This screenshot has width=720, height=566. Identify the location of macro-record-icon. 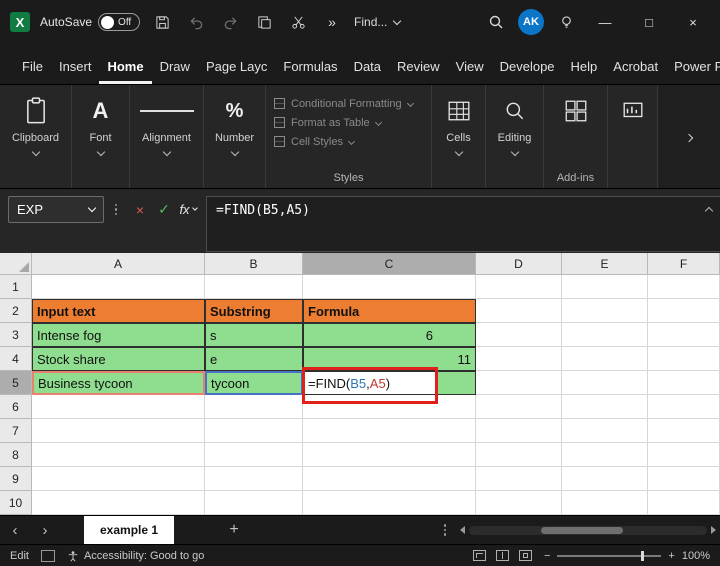
(47, 555).